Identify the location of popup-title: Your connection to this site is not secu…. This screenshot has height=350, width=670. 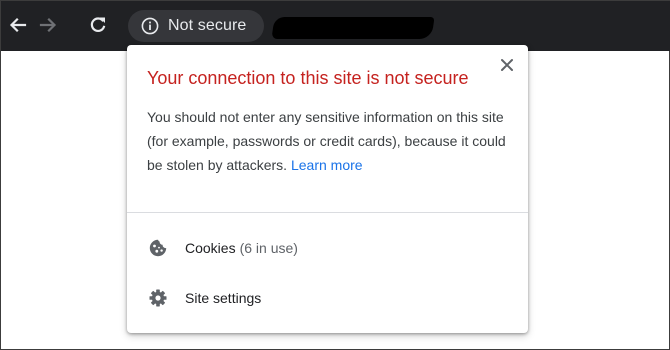
(308, 78).